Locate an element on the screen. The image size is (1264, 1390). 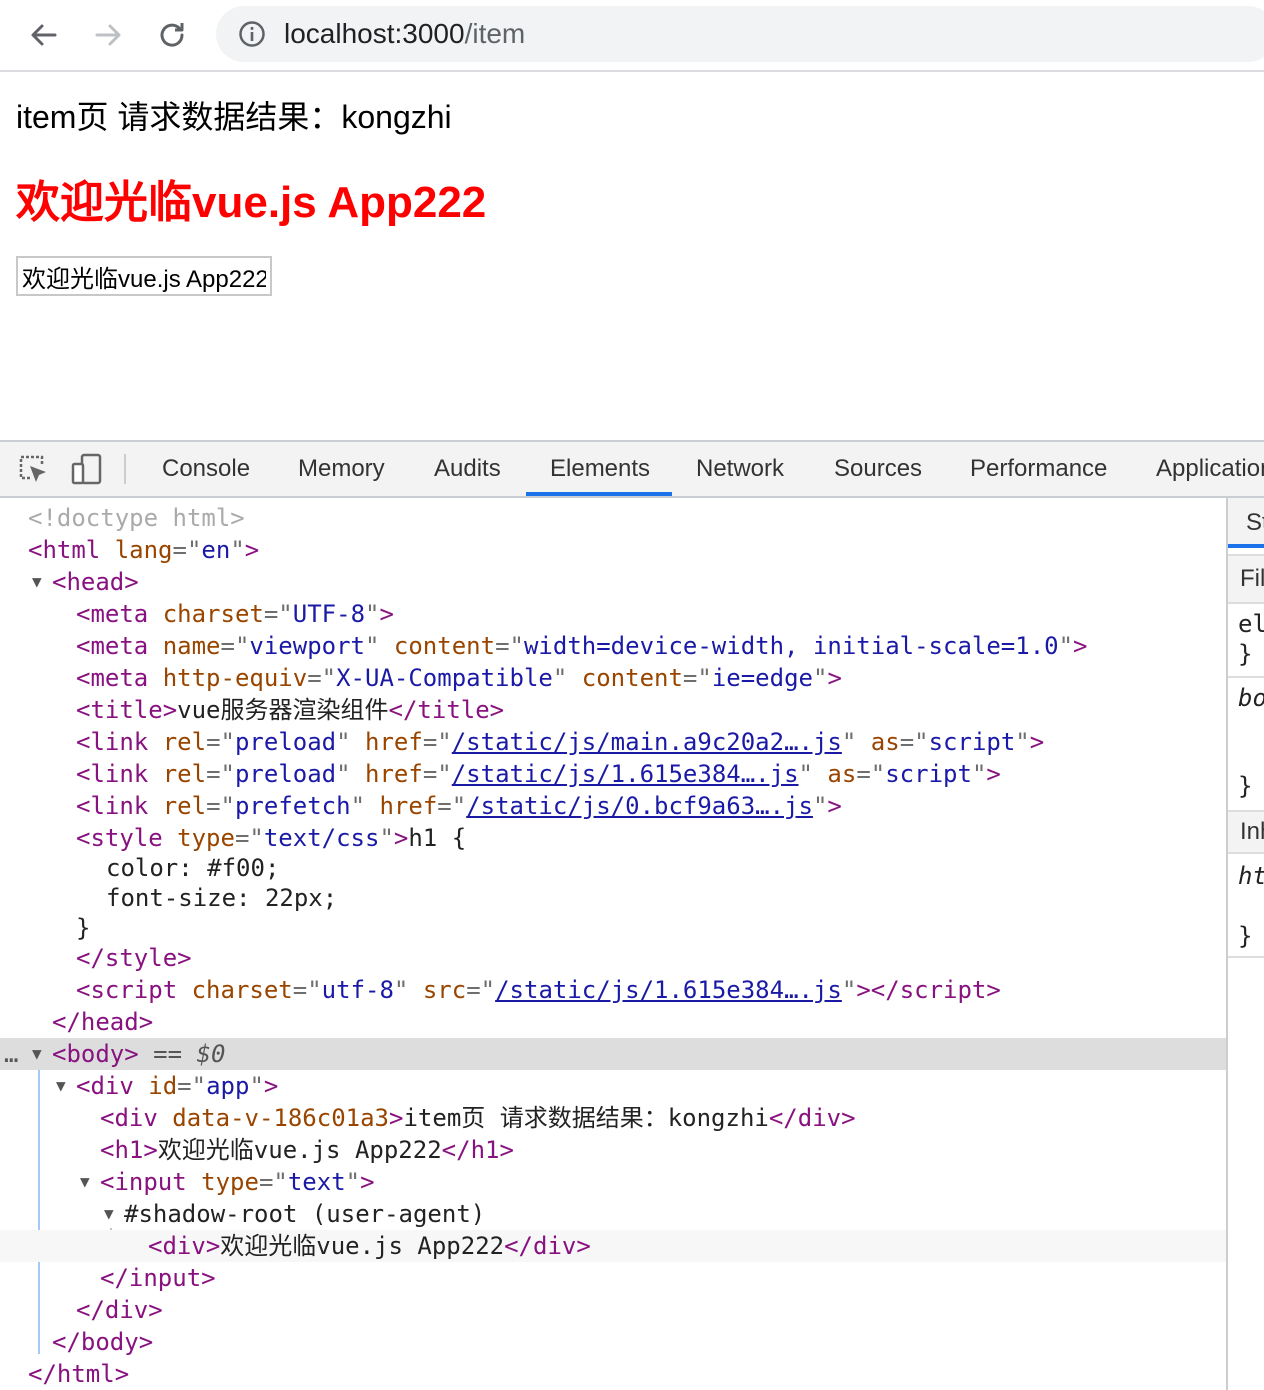
attr-value: X-UA-Compatible is located at coordinates (444, 678).